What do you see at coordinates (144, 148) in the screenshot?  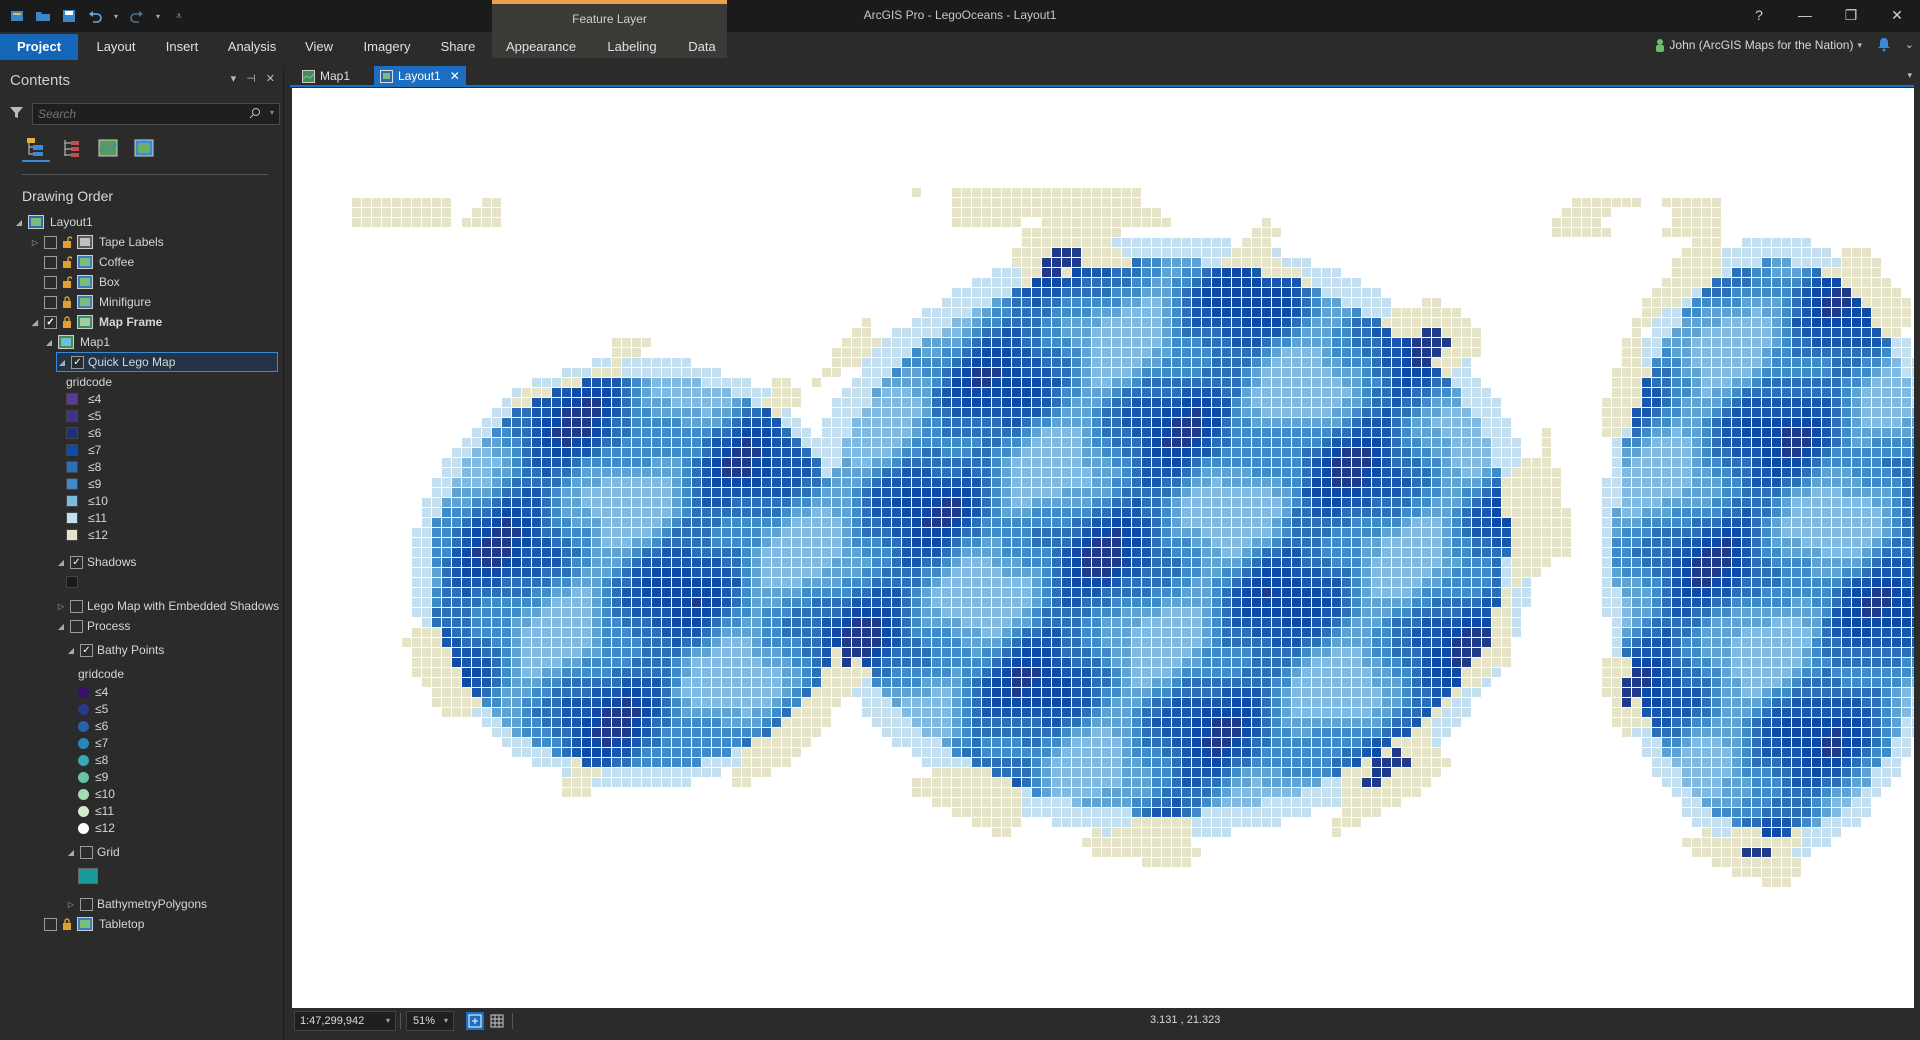 I see `layout-elements-view-icon` at bounding box center [144, 148].